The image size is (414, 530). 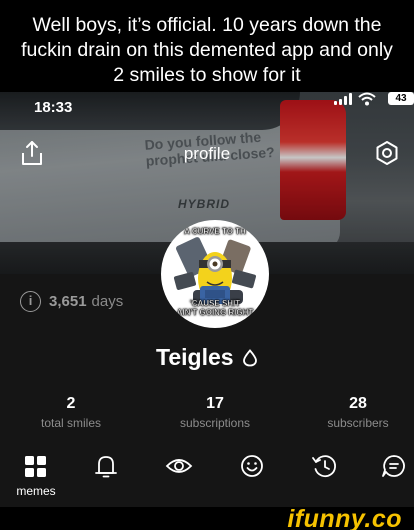 What do you see at coordinates (71, 413) in the screenshot?
I see `stat-total-smiles: 2 total smiles` at bounding box center [71, 413].